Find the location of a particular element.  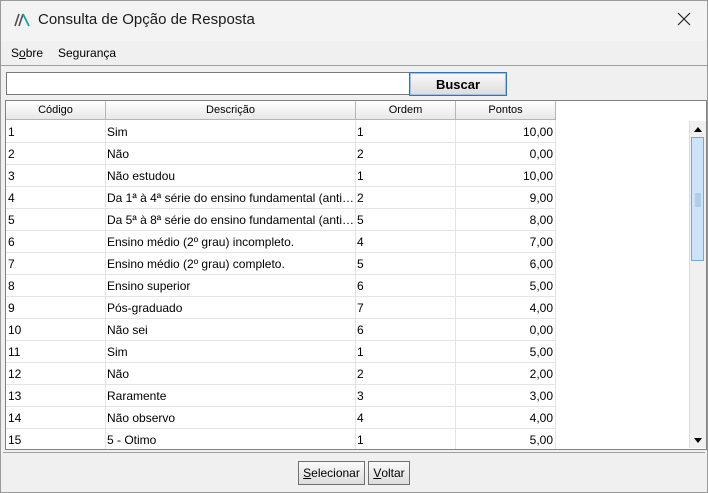

table-header: Código Descrição Ordem Pontos is located at coordinates (351, 111).